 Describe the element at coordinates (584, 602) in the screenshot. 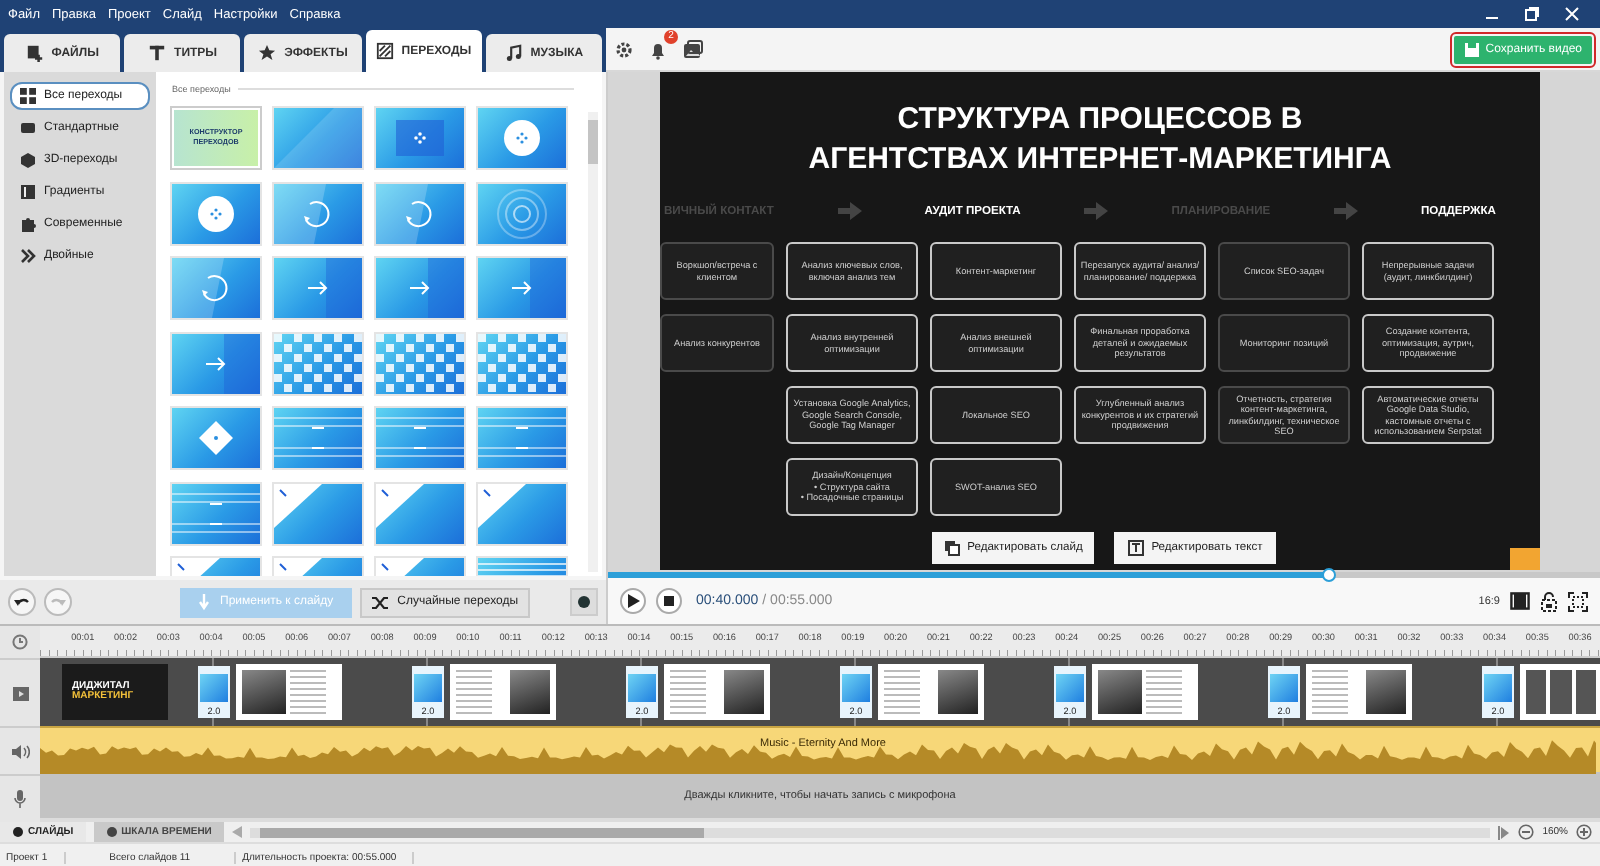

I see `dot-button` at that location.